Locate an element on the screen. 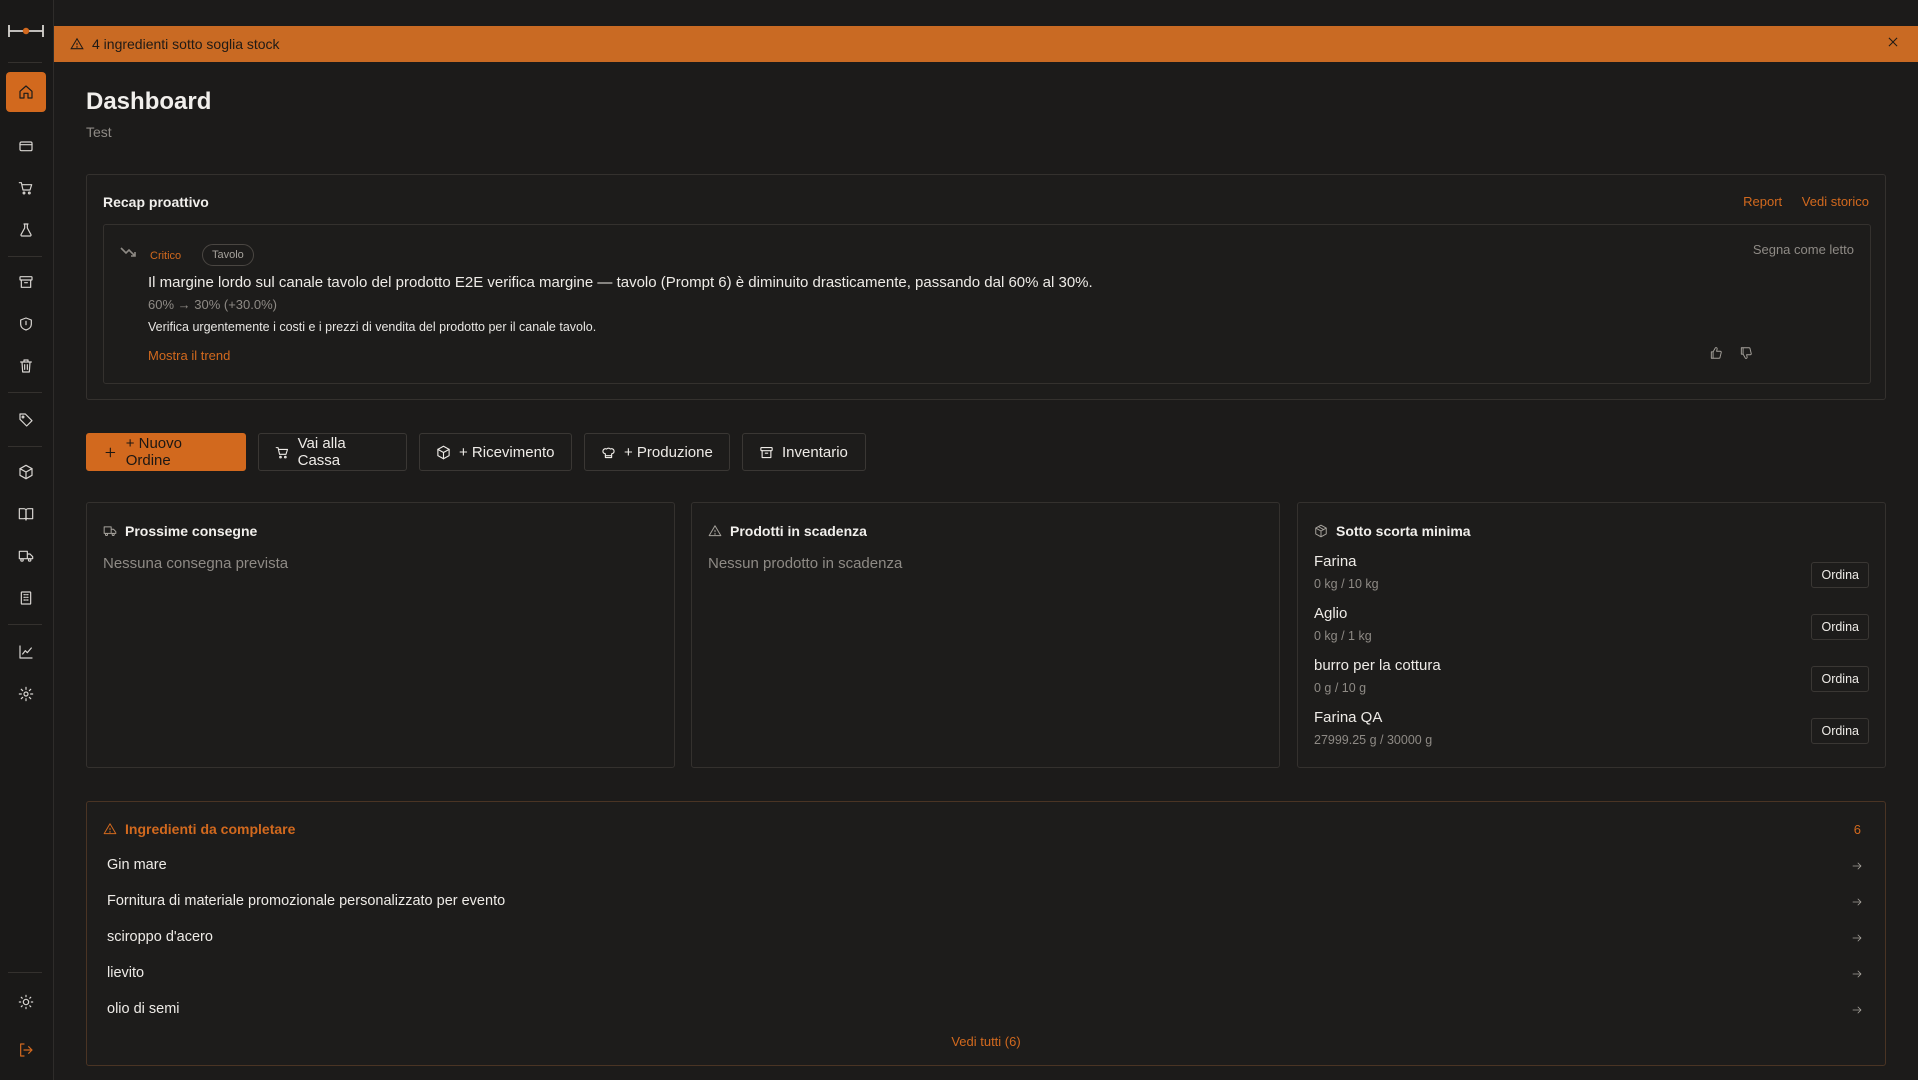 The height and width of the screenshot is (1080, 1918). checkout-label: Vai alla Cassa is located at coordinates (321, 452).